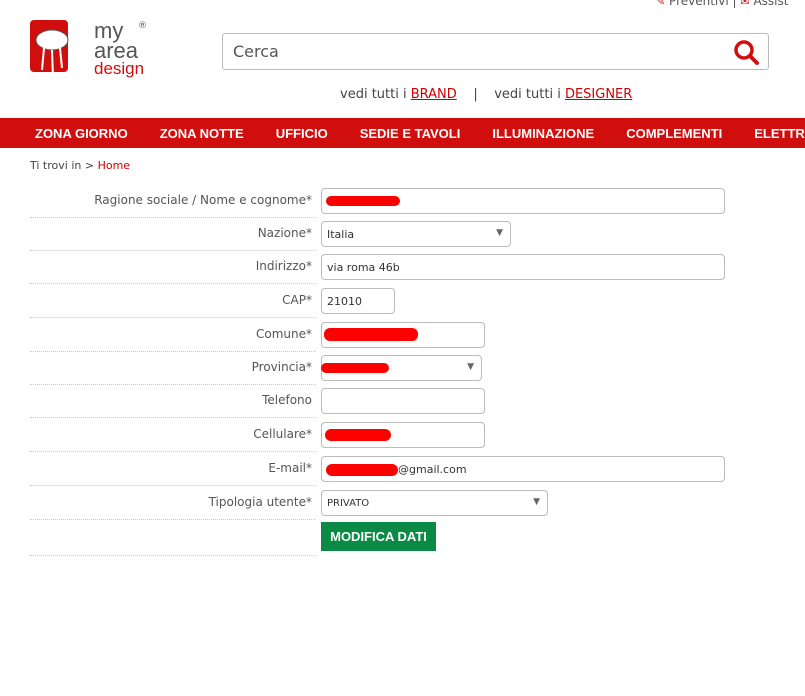  I want to click on email-label: E-mail*, so click(290, 468).